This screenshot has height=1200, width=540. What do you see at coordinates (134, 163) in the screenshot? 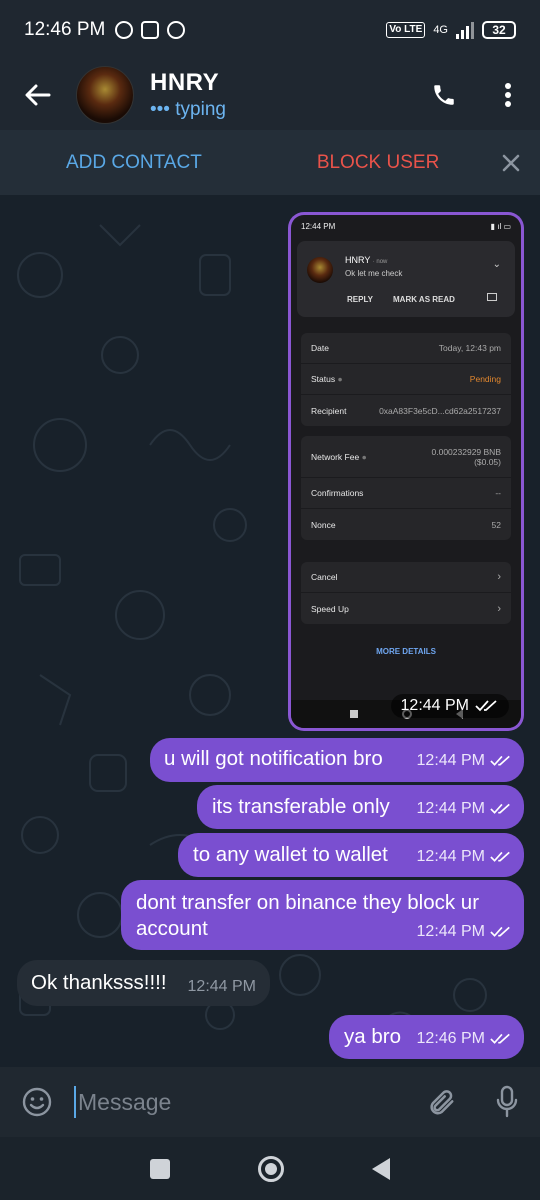
I see `add-contact-button: ADD CONTACT` at bounding box center [134, 163].